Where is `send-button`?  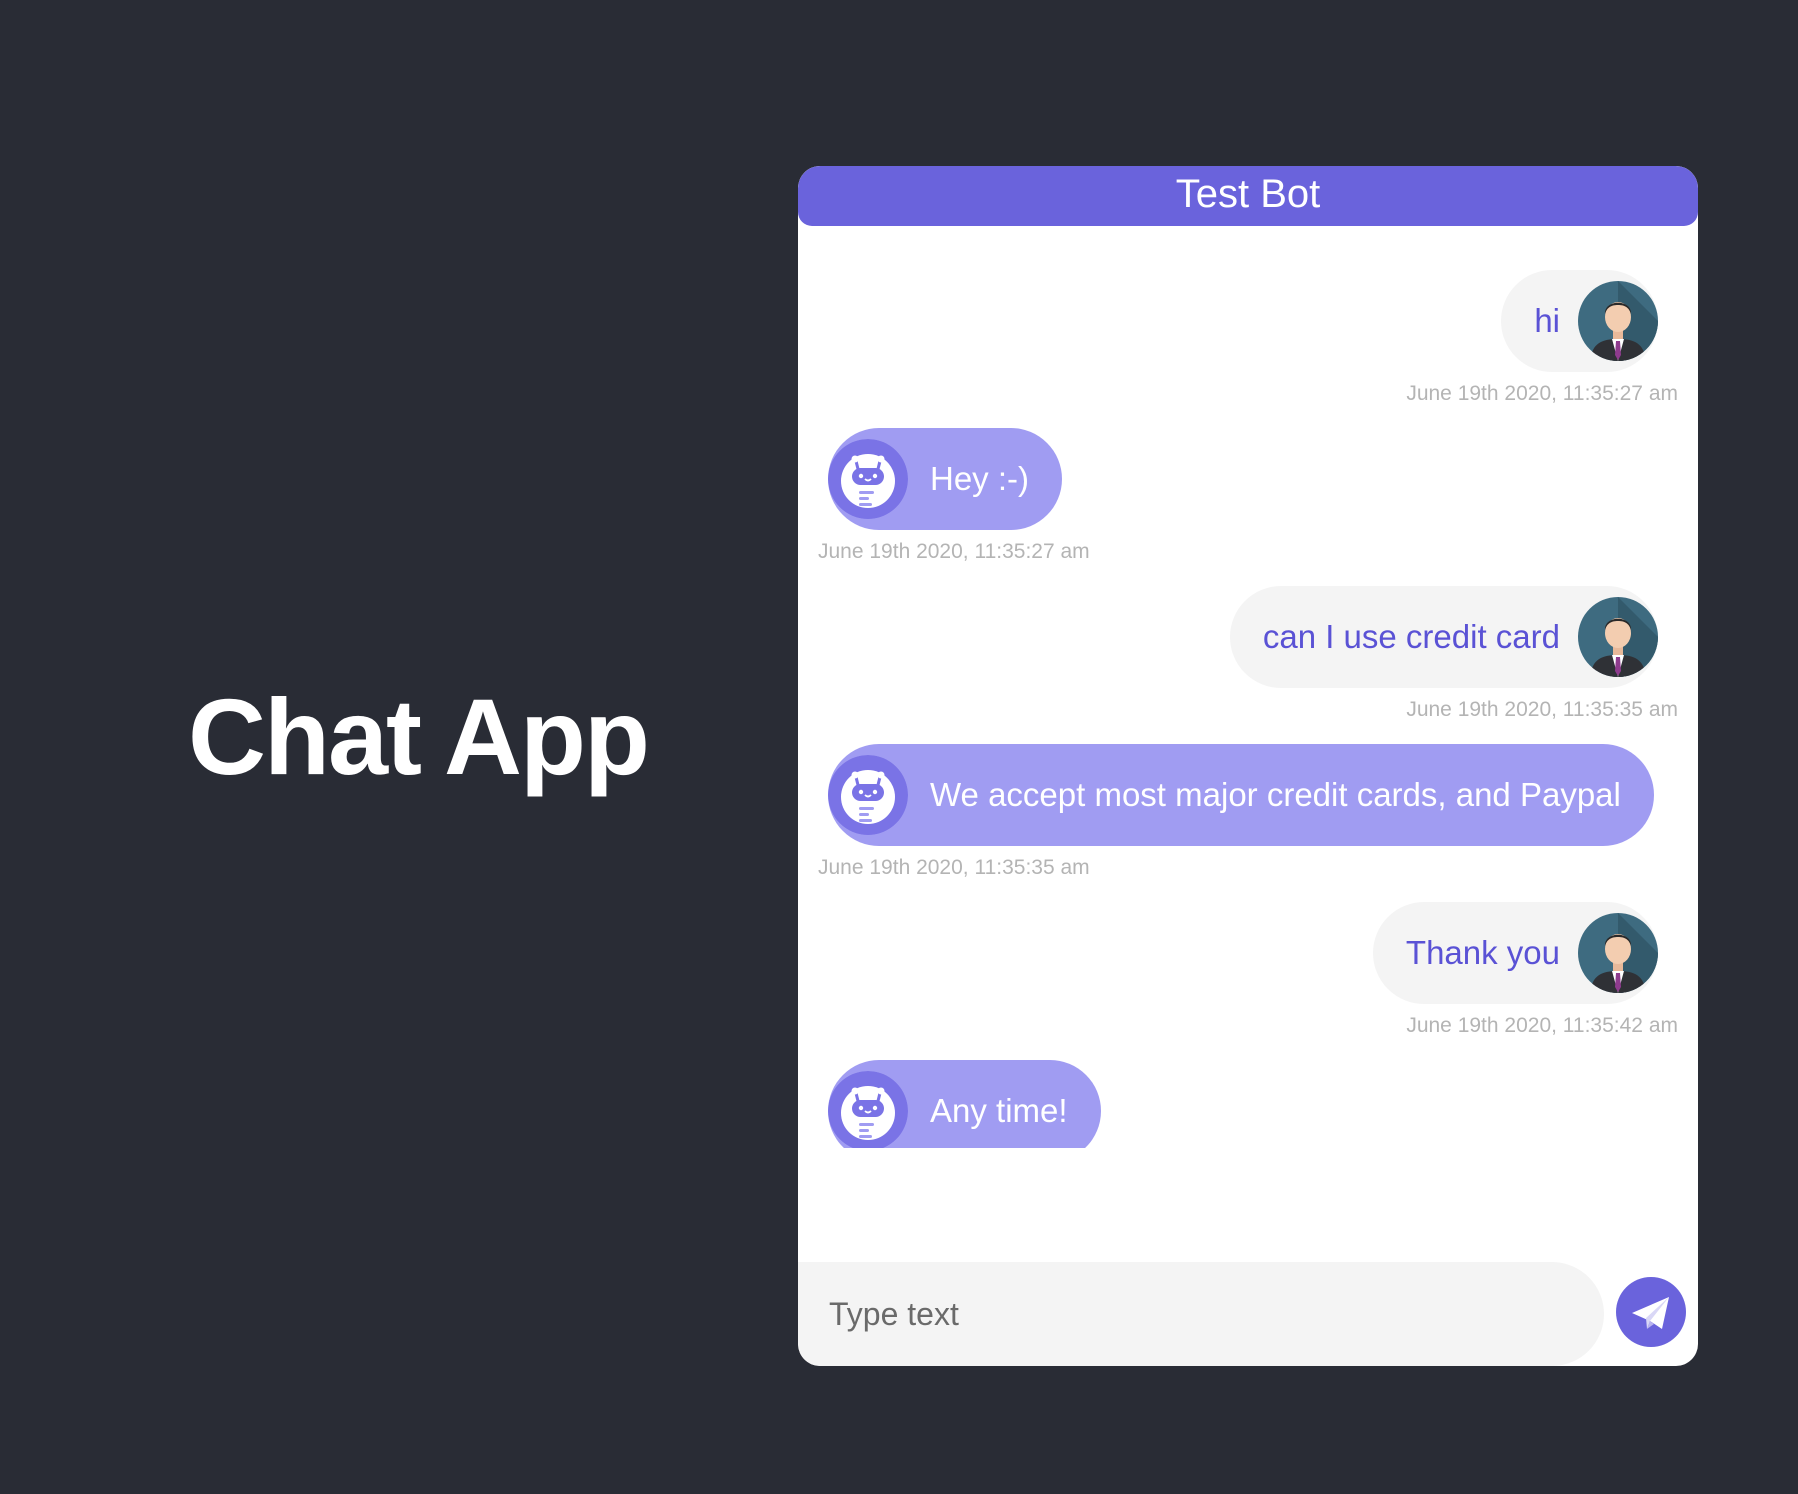 send-button is located at coordinates (1651, 1312).